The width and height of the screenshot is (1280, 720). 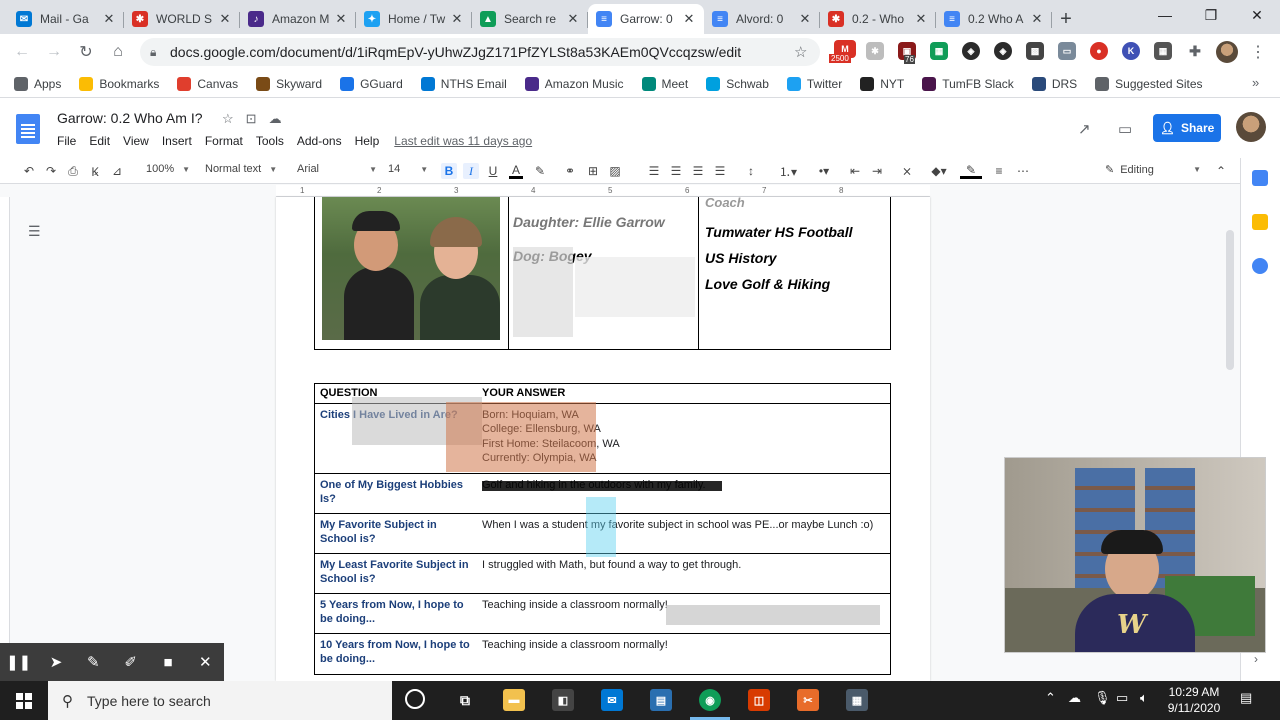 I want to click on document-scrollbar, so click(x=1230, y=300).